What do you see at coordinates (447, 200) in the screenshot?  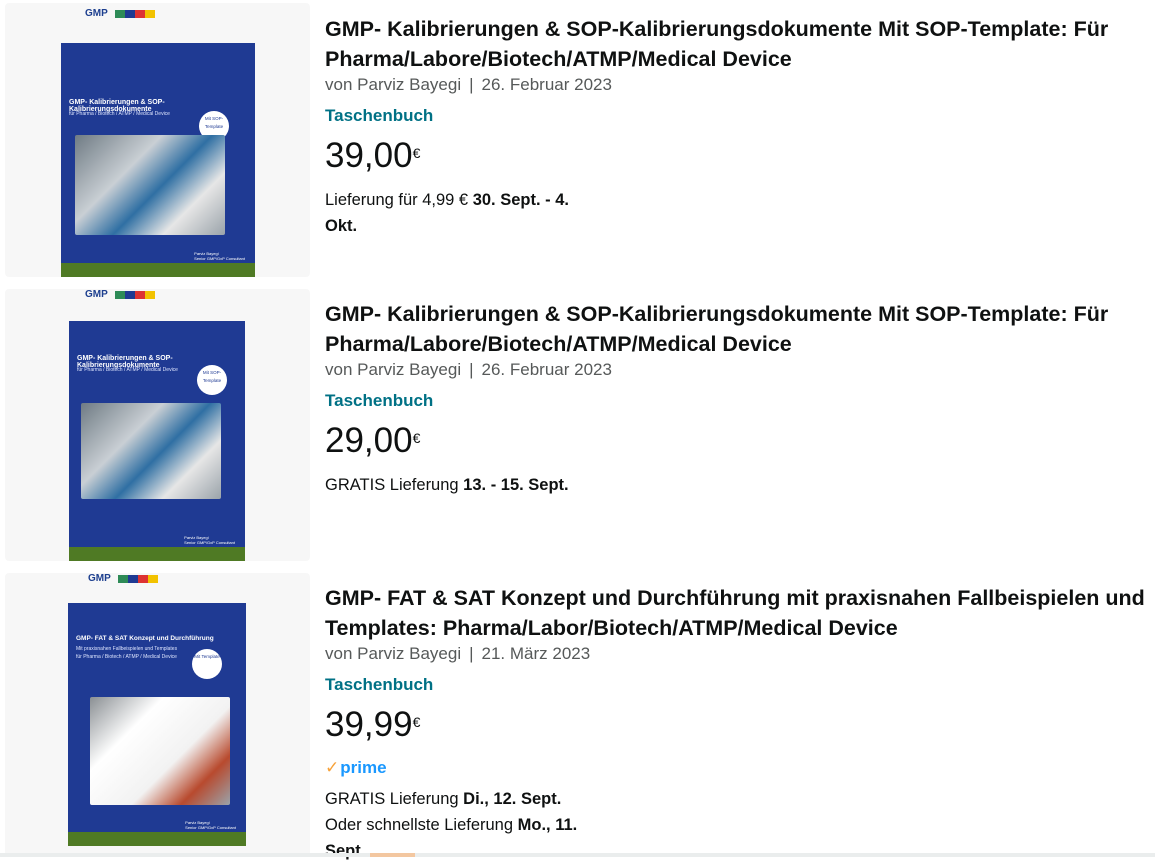 I see `delivery-line: Lieferung für 4,99 € 30. Sept. - 4.` at bounding box center [447, 200].